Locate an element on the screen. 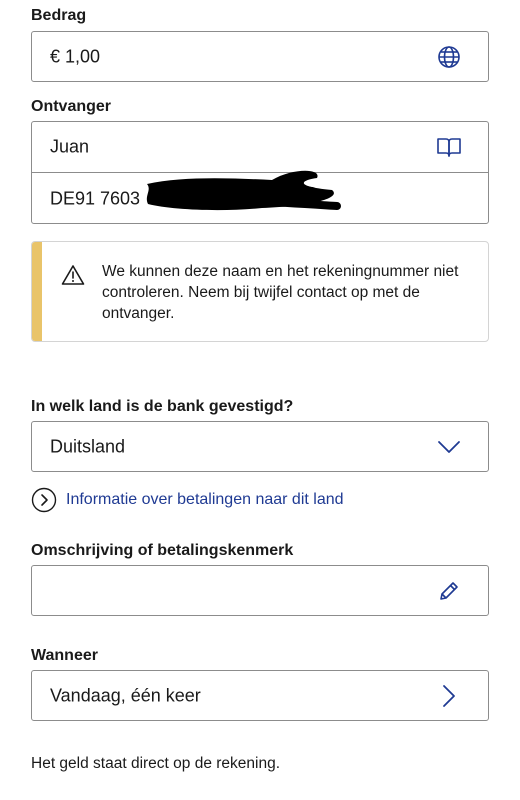 The height and width of the screenshot is (800, 520). recipient-label: Ontvanger is located at coordinates (71, 106).